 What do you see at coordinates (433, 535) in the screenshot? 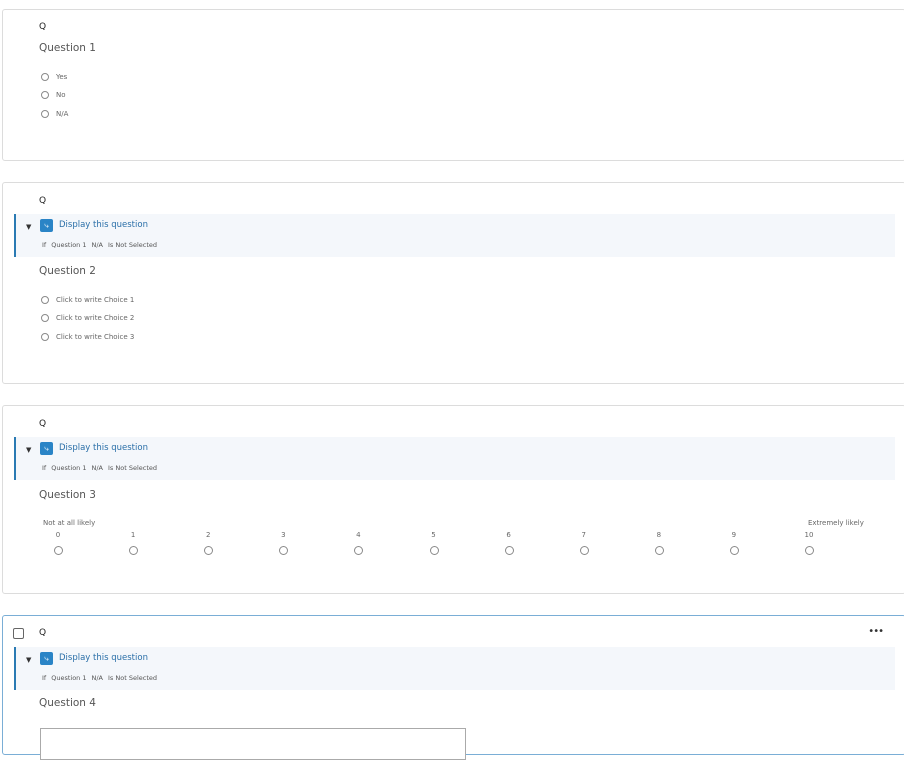
I see `scale-point-label: 5` at bounding box center [433, 535].